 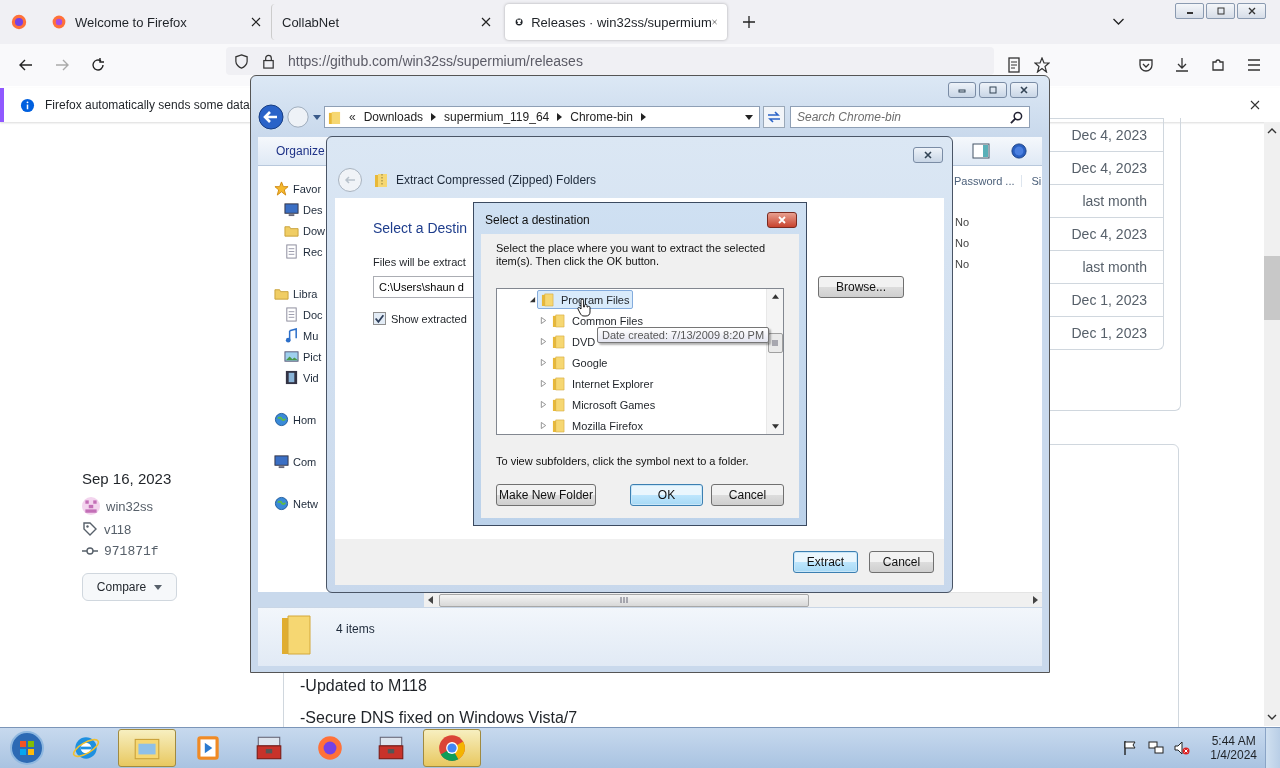 I want to click on item-count: 4 items, so click(x=355, y=629).